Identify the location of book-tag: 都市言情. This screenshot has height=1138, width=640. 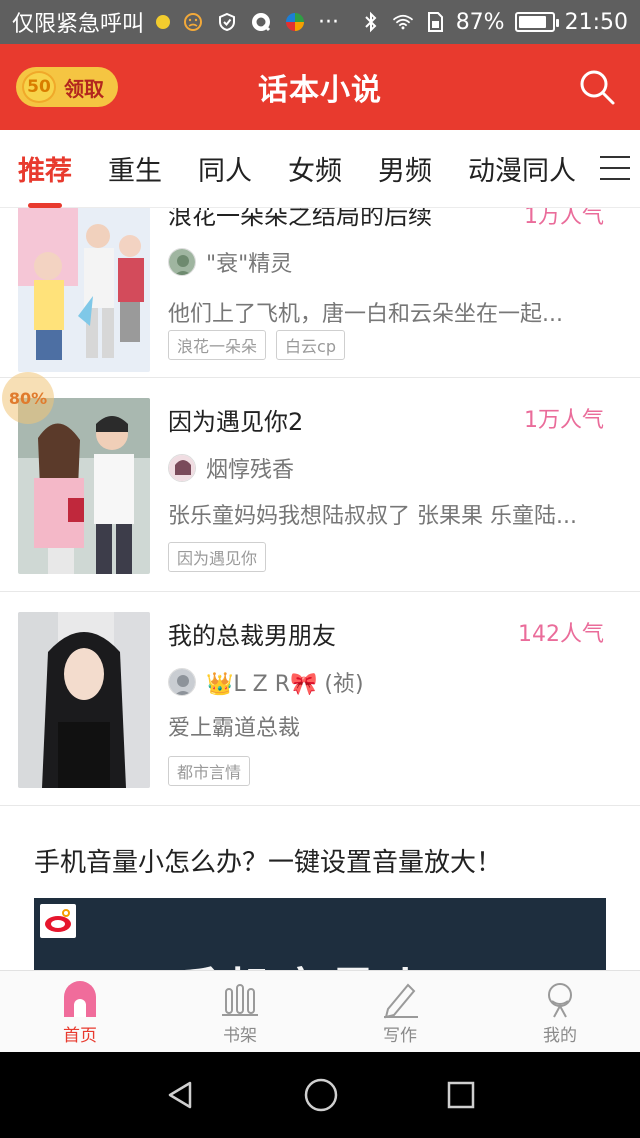
(209, 771).